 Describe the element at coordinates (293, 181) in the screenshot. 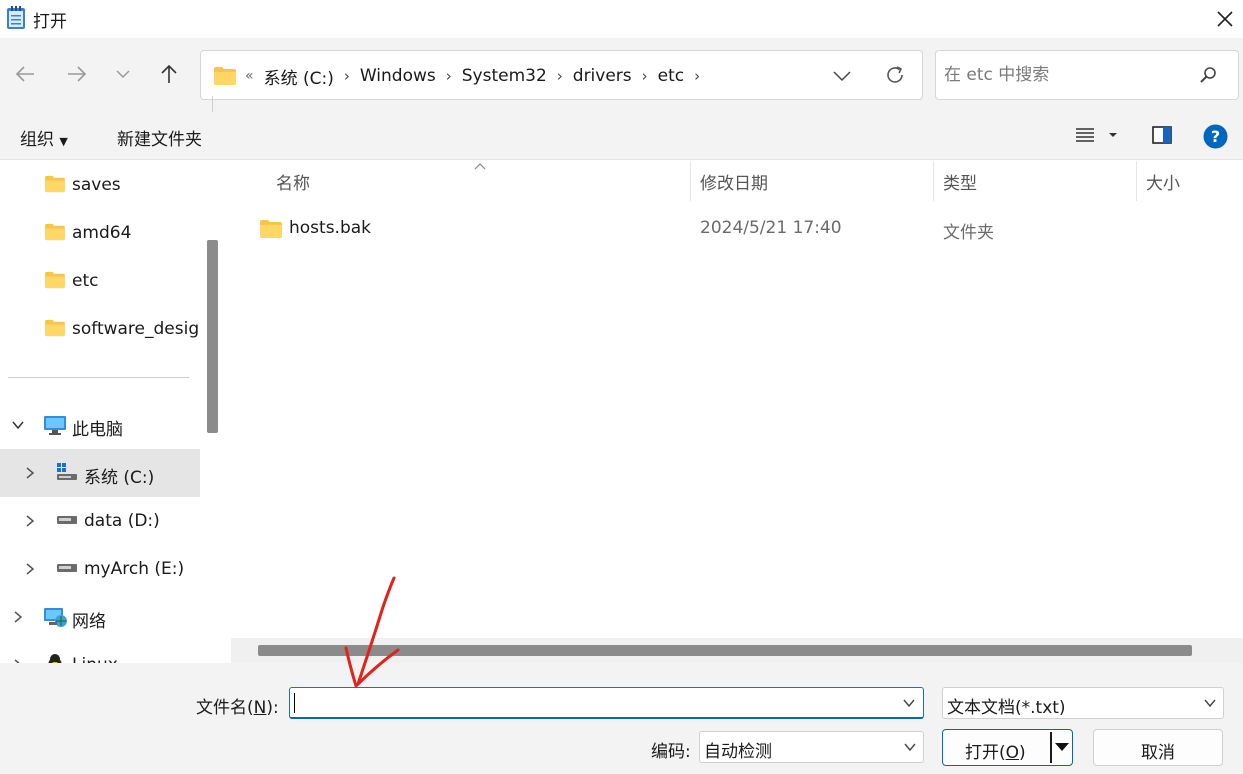

I see `column-header-name: 名称` at that location.